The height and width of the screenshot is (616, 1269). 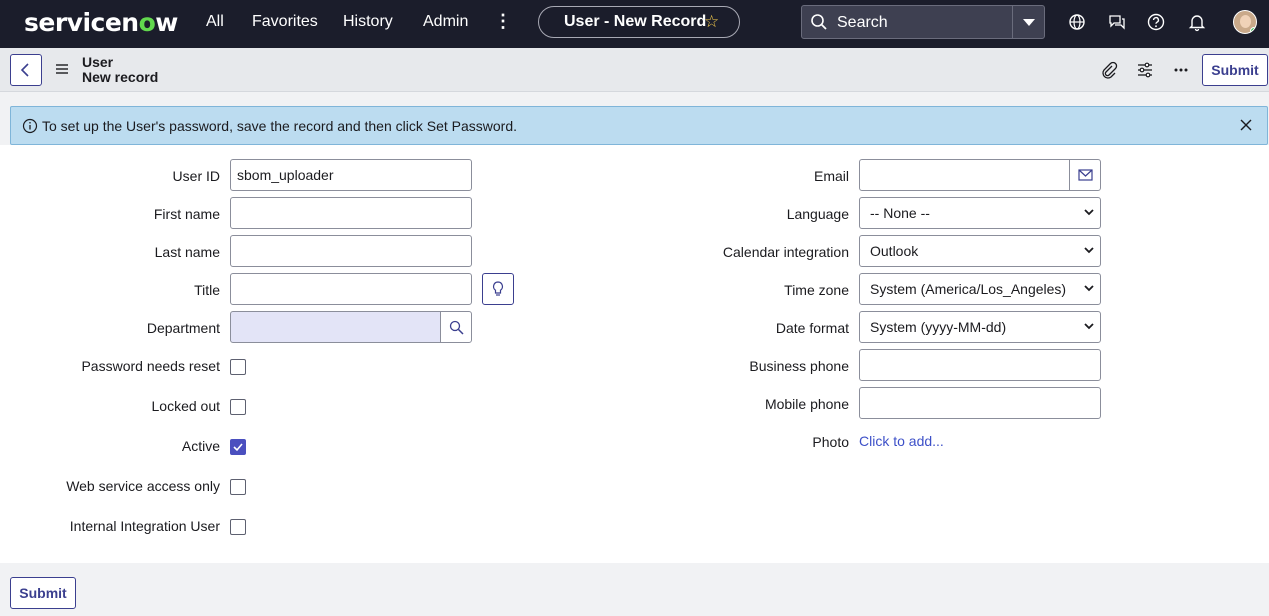 What do you see at coordinates (238, 527) in the screenshot?
I see `internal-integration-user-checkbox` at bounding box center [238, 527].